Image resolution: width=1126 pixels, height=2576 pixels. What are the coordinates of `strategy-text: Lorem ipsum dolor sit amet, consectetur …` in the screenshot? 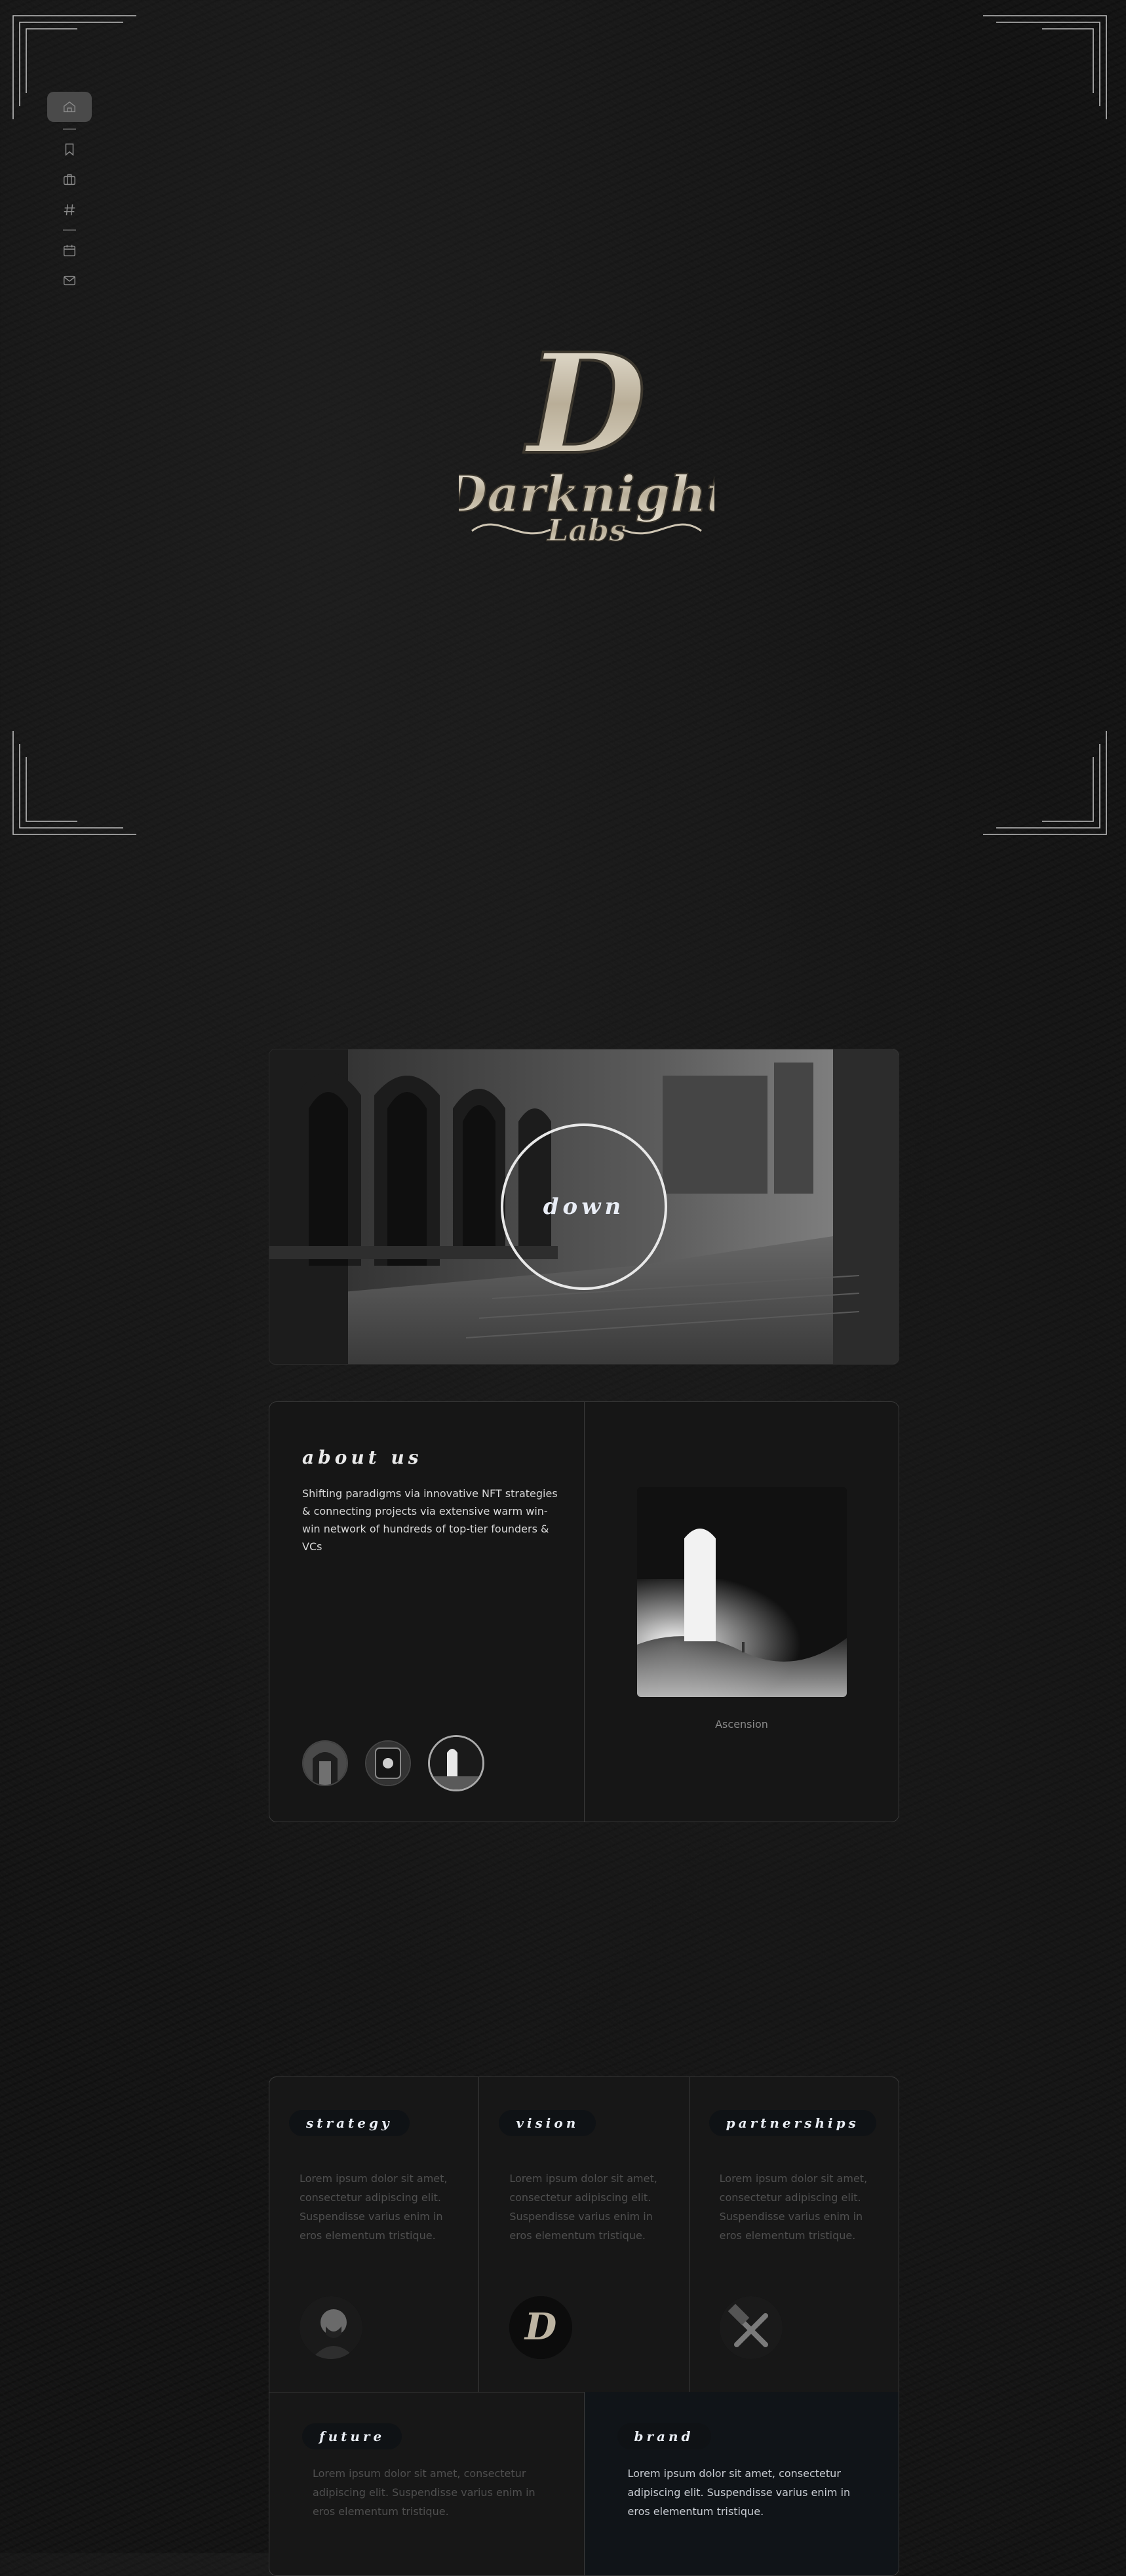 It's located at (374, 2207).